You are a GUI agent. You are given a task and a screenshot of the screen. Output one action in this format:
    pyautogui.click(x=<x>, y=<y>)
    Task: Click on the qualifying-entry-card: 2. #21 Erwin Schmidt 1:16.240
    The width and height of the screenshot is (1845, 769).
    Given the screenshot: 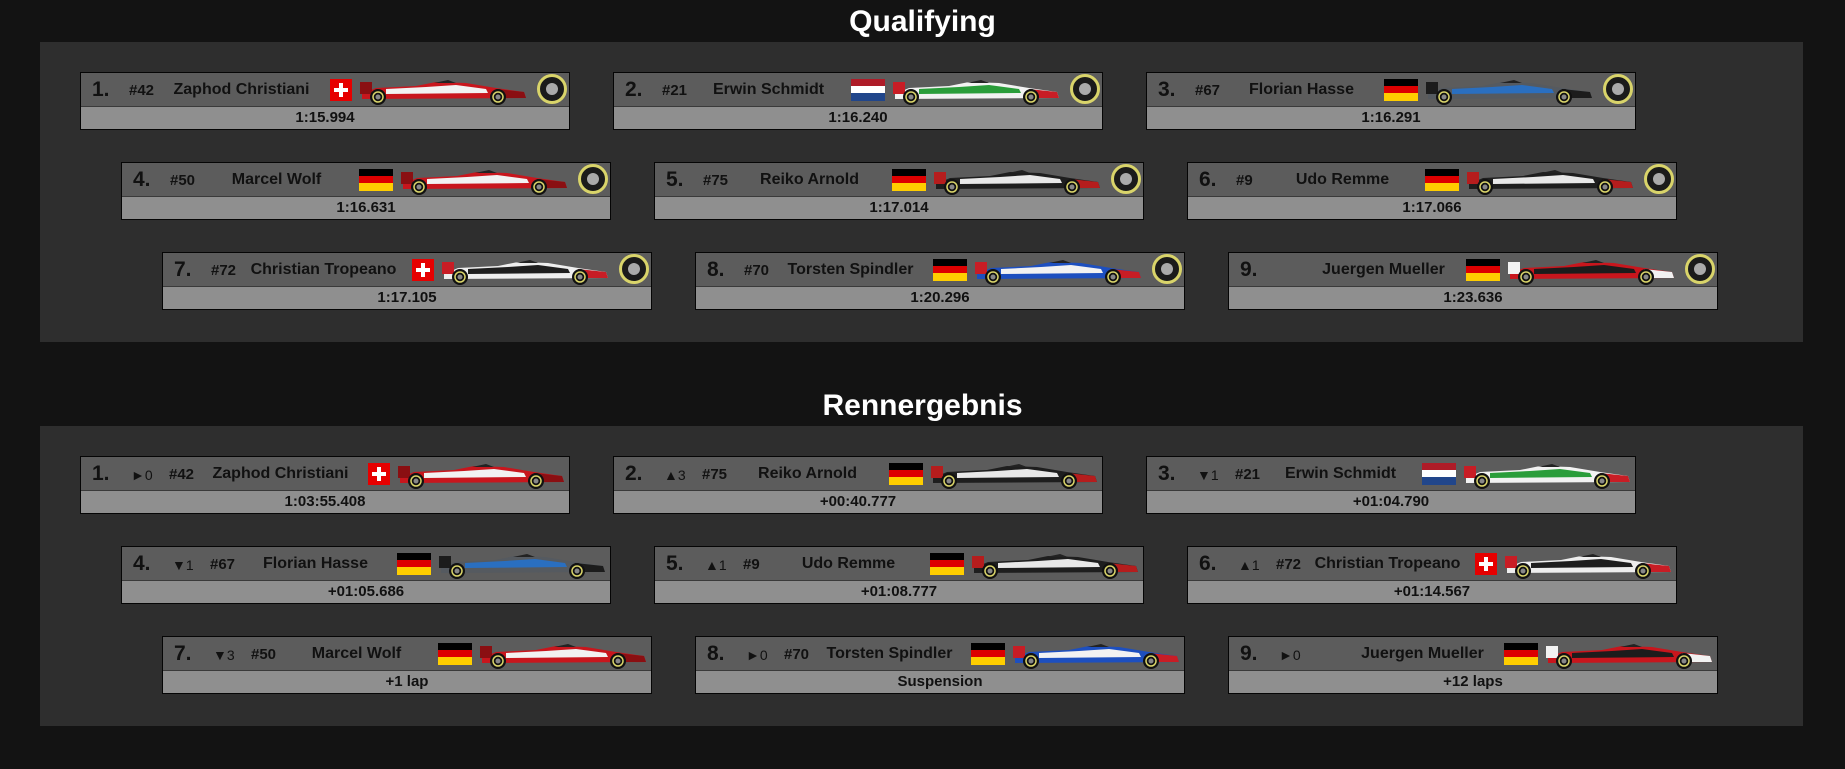 What is the action you would take?
    pyautogui.click(x=858, y=101)
    